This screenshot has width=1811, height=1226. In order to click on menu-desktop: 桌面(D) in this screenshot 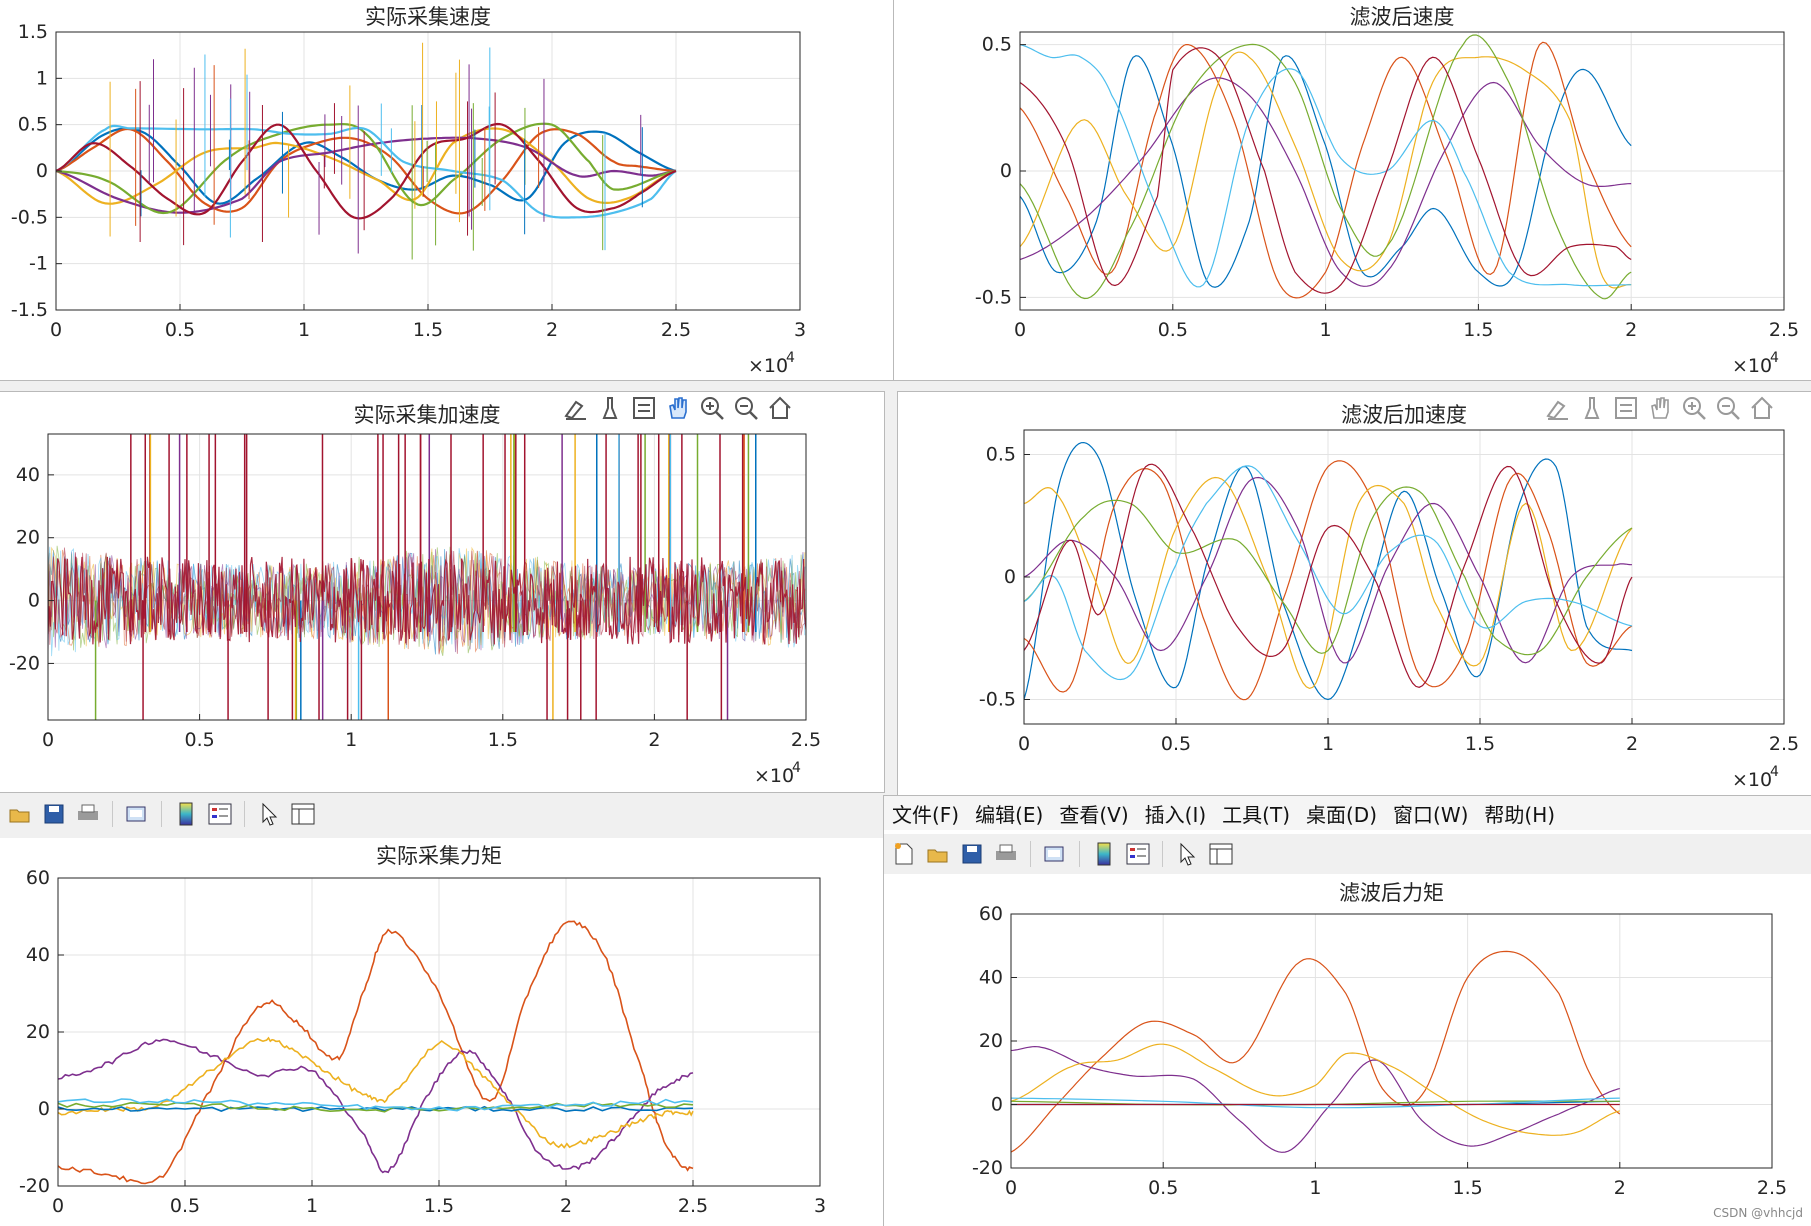, I will do `click(1341, 813)`.